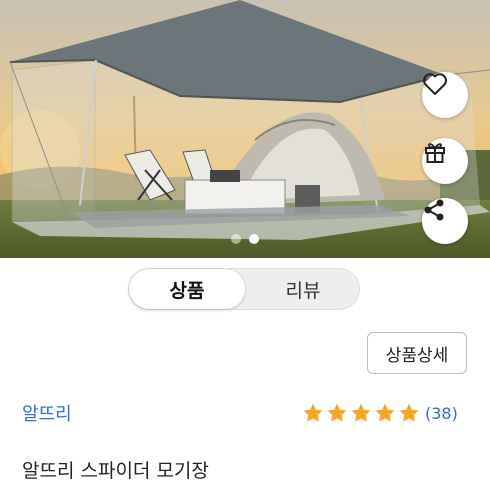  I want to click on share-icon, so click(434, 210).